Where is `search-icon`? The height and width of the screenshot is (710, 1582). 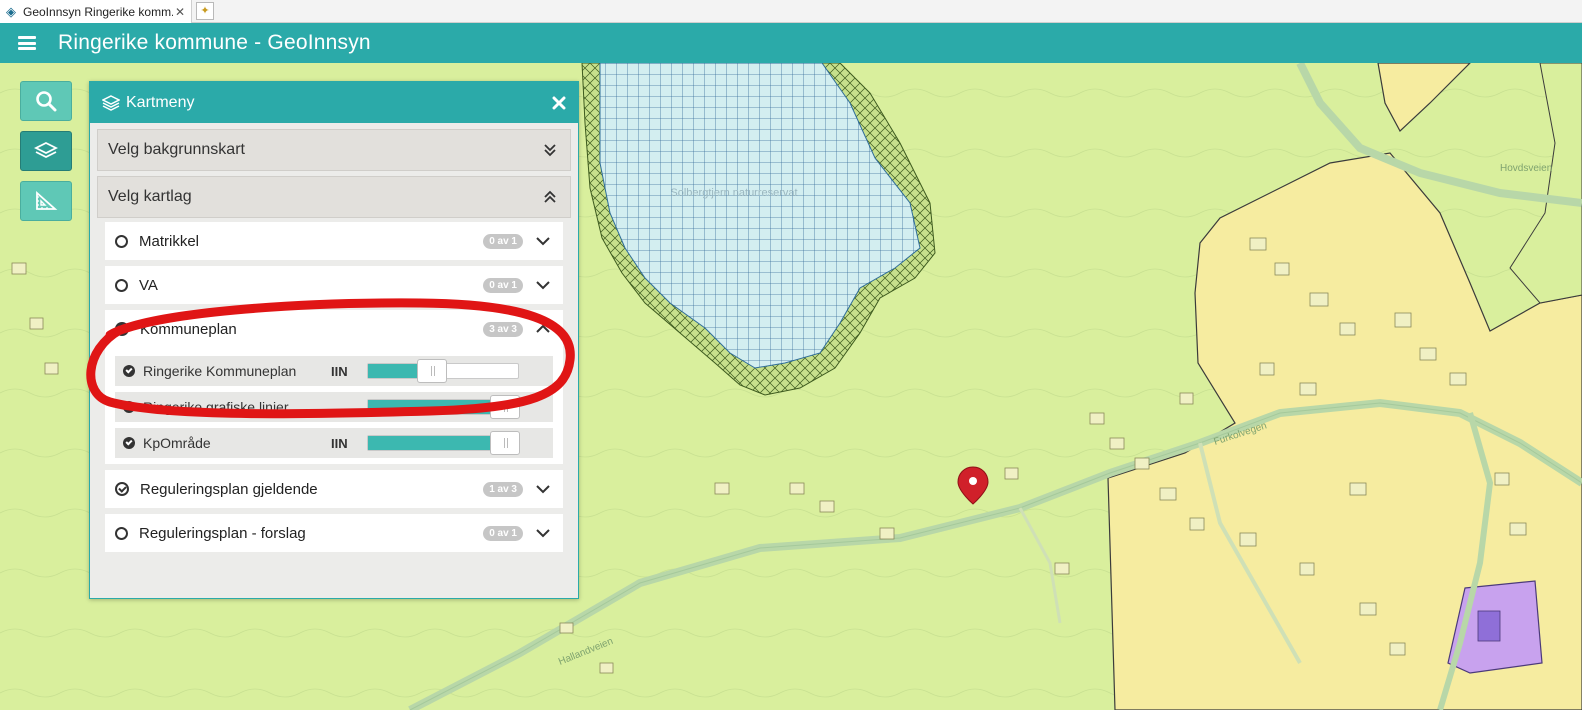 search-icon is located at coordinates (46, 101).